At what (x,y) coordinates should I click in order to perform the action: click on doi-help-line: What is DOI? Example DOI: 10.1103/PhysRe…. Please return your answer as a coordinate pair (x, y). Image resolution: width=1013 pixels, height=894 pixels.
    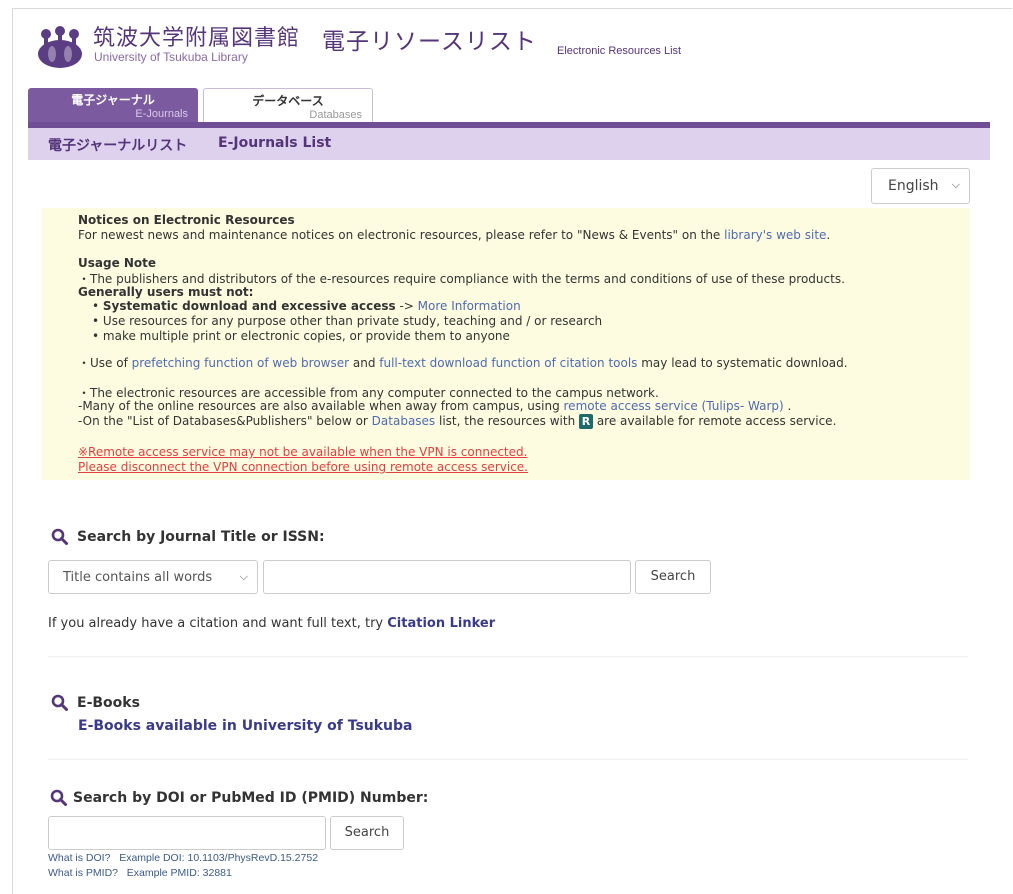
    Looking at the image, I should click on (183, 858).